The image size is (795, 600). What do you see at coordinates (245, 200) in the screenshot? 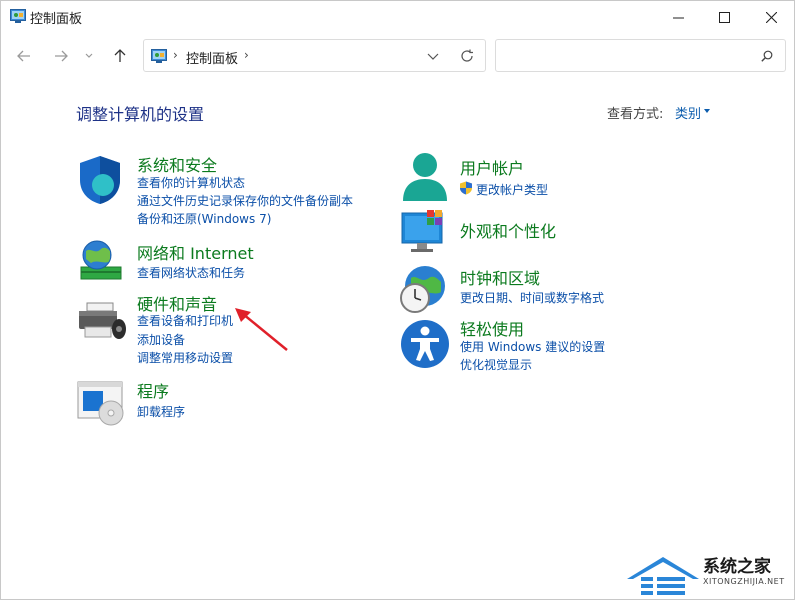
I see `link-file-history-backup: 通过文件历史记录保存你的文件备份副本` at bounding box center [245, 200].